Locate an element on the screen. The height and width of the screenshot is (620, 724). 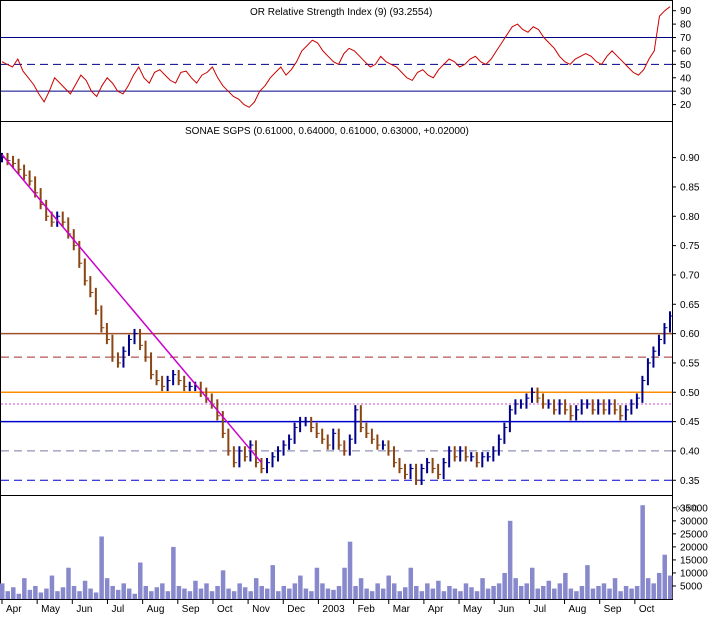
x-tick-label: Dec is located at coordinates (296, 609).